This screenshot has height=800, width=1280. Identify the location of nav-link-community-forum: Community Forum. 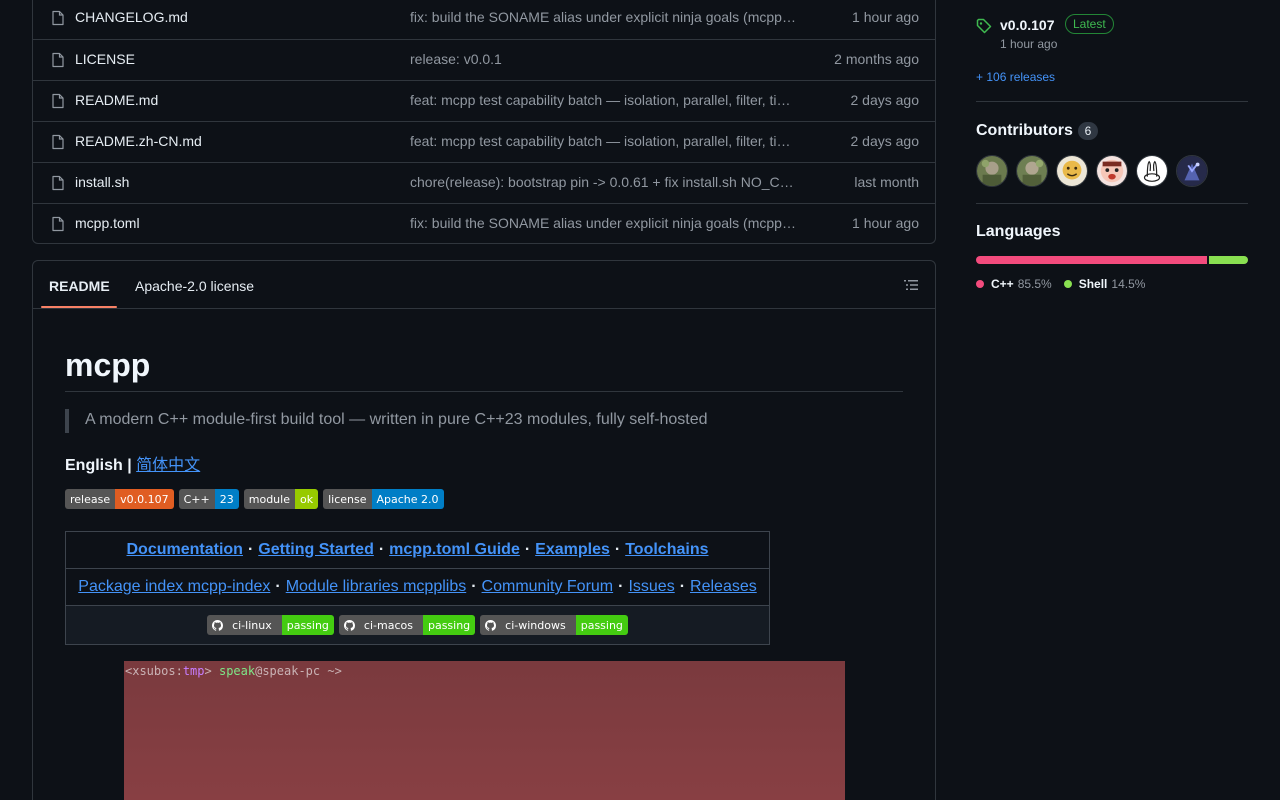
(548, 587).